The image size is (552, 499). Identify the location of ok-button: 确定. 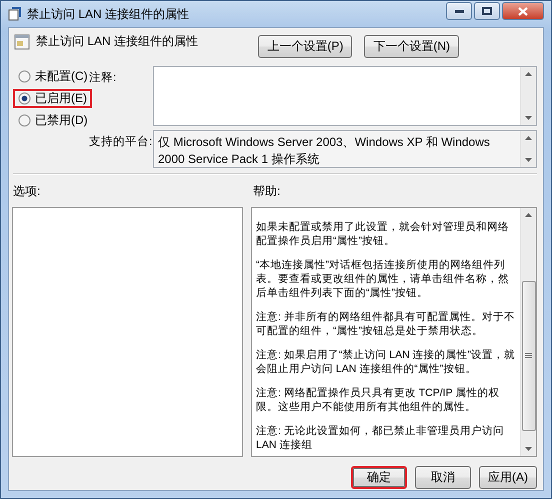
(379, 477).